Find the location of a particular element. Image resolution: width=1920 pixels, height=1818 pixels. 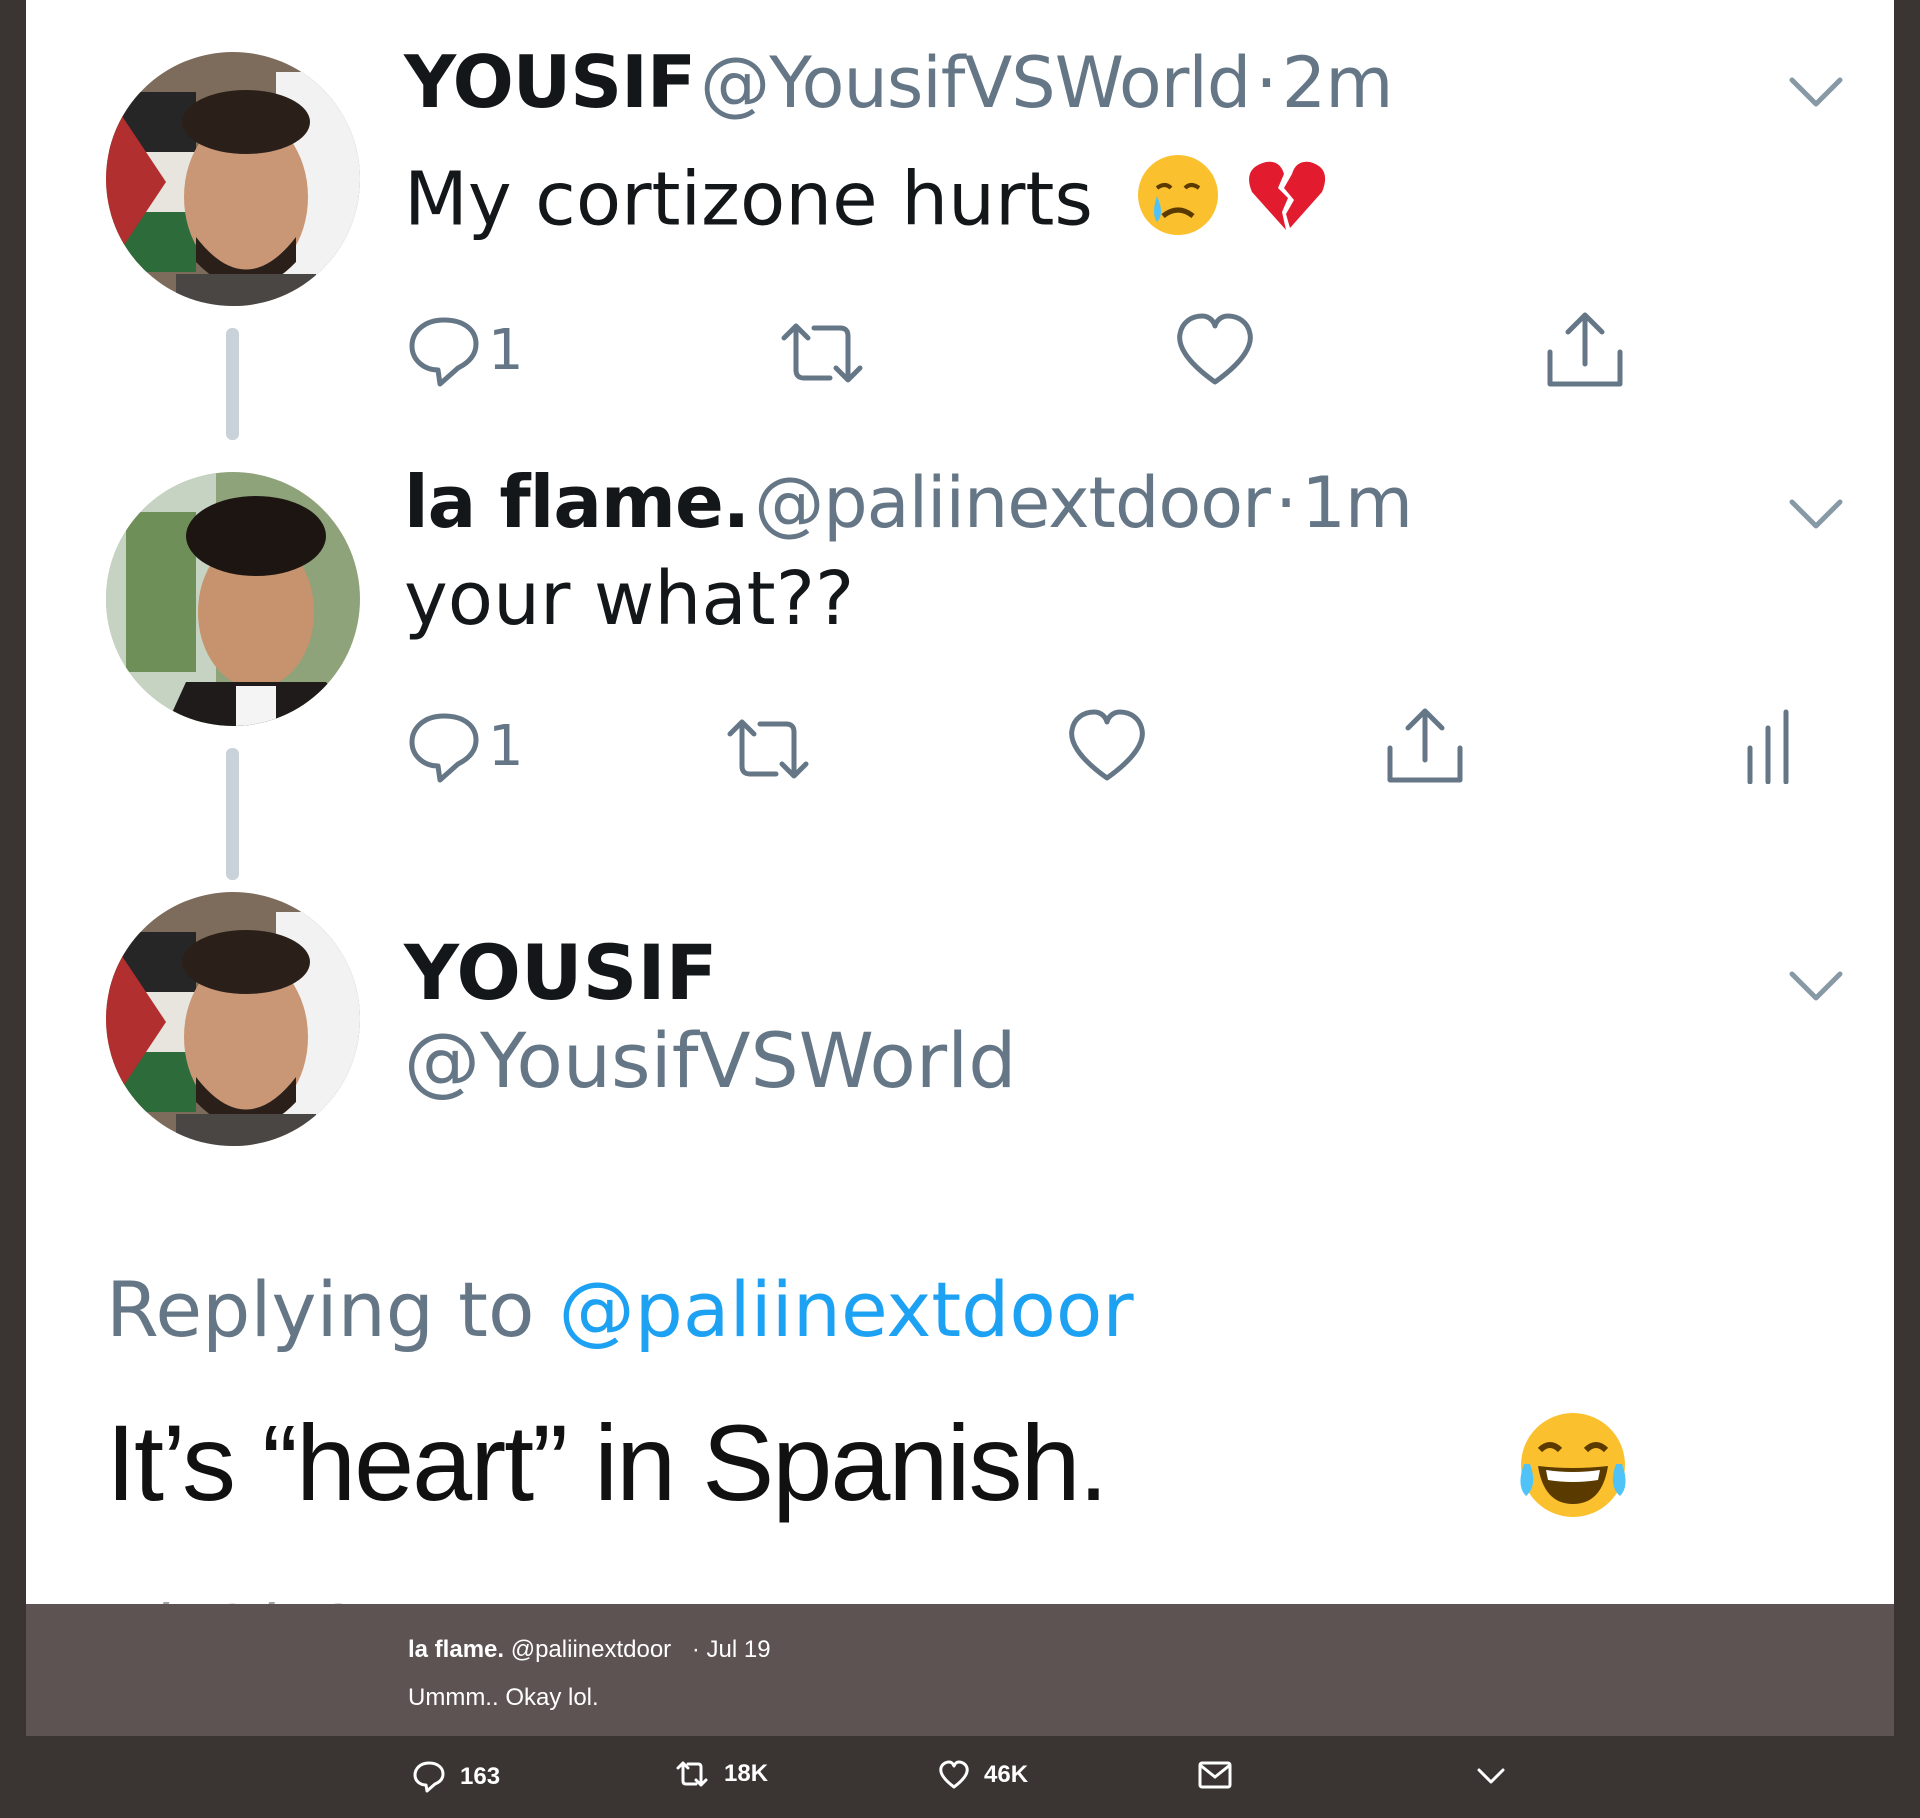

broken-heart-icon is located at coordinates (1287, 204).